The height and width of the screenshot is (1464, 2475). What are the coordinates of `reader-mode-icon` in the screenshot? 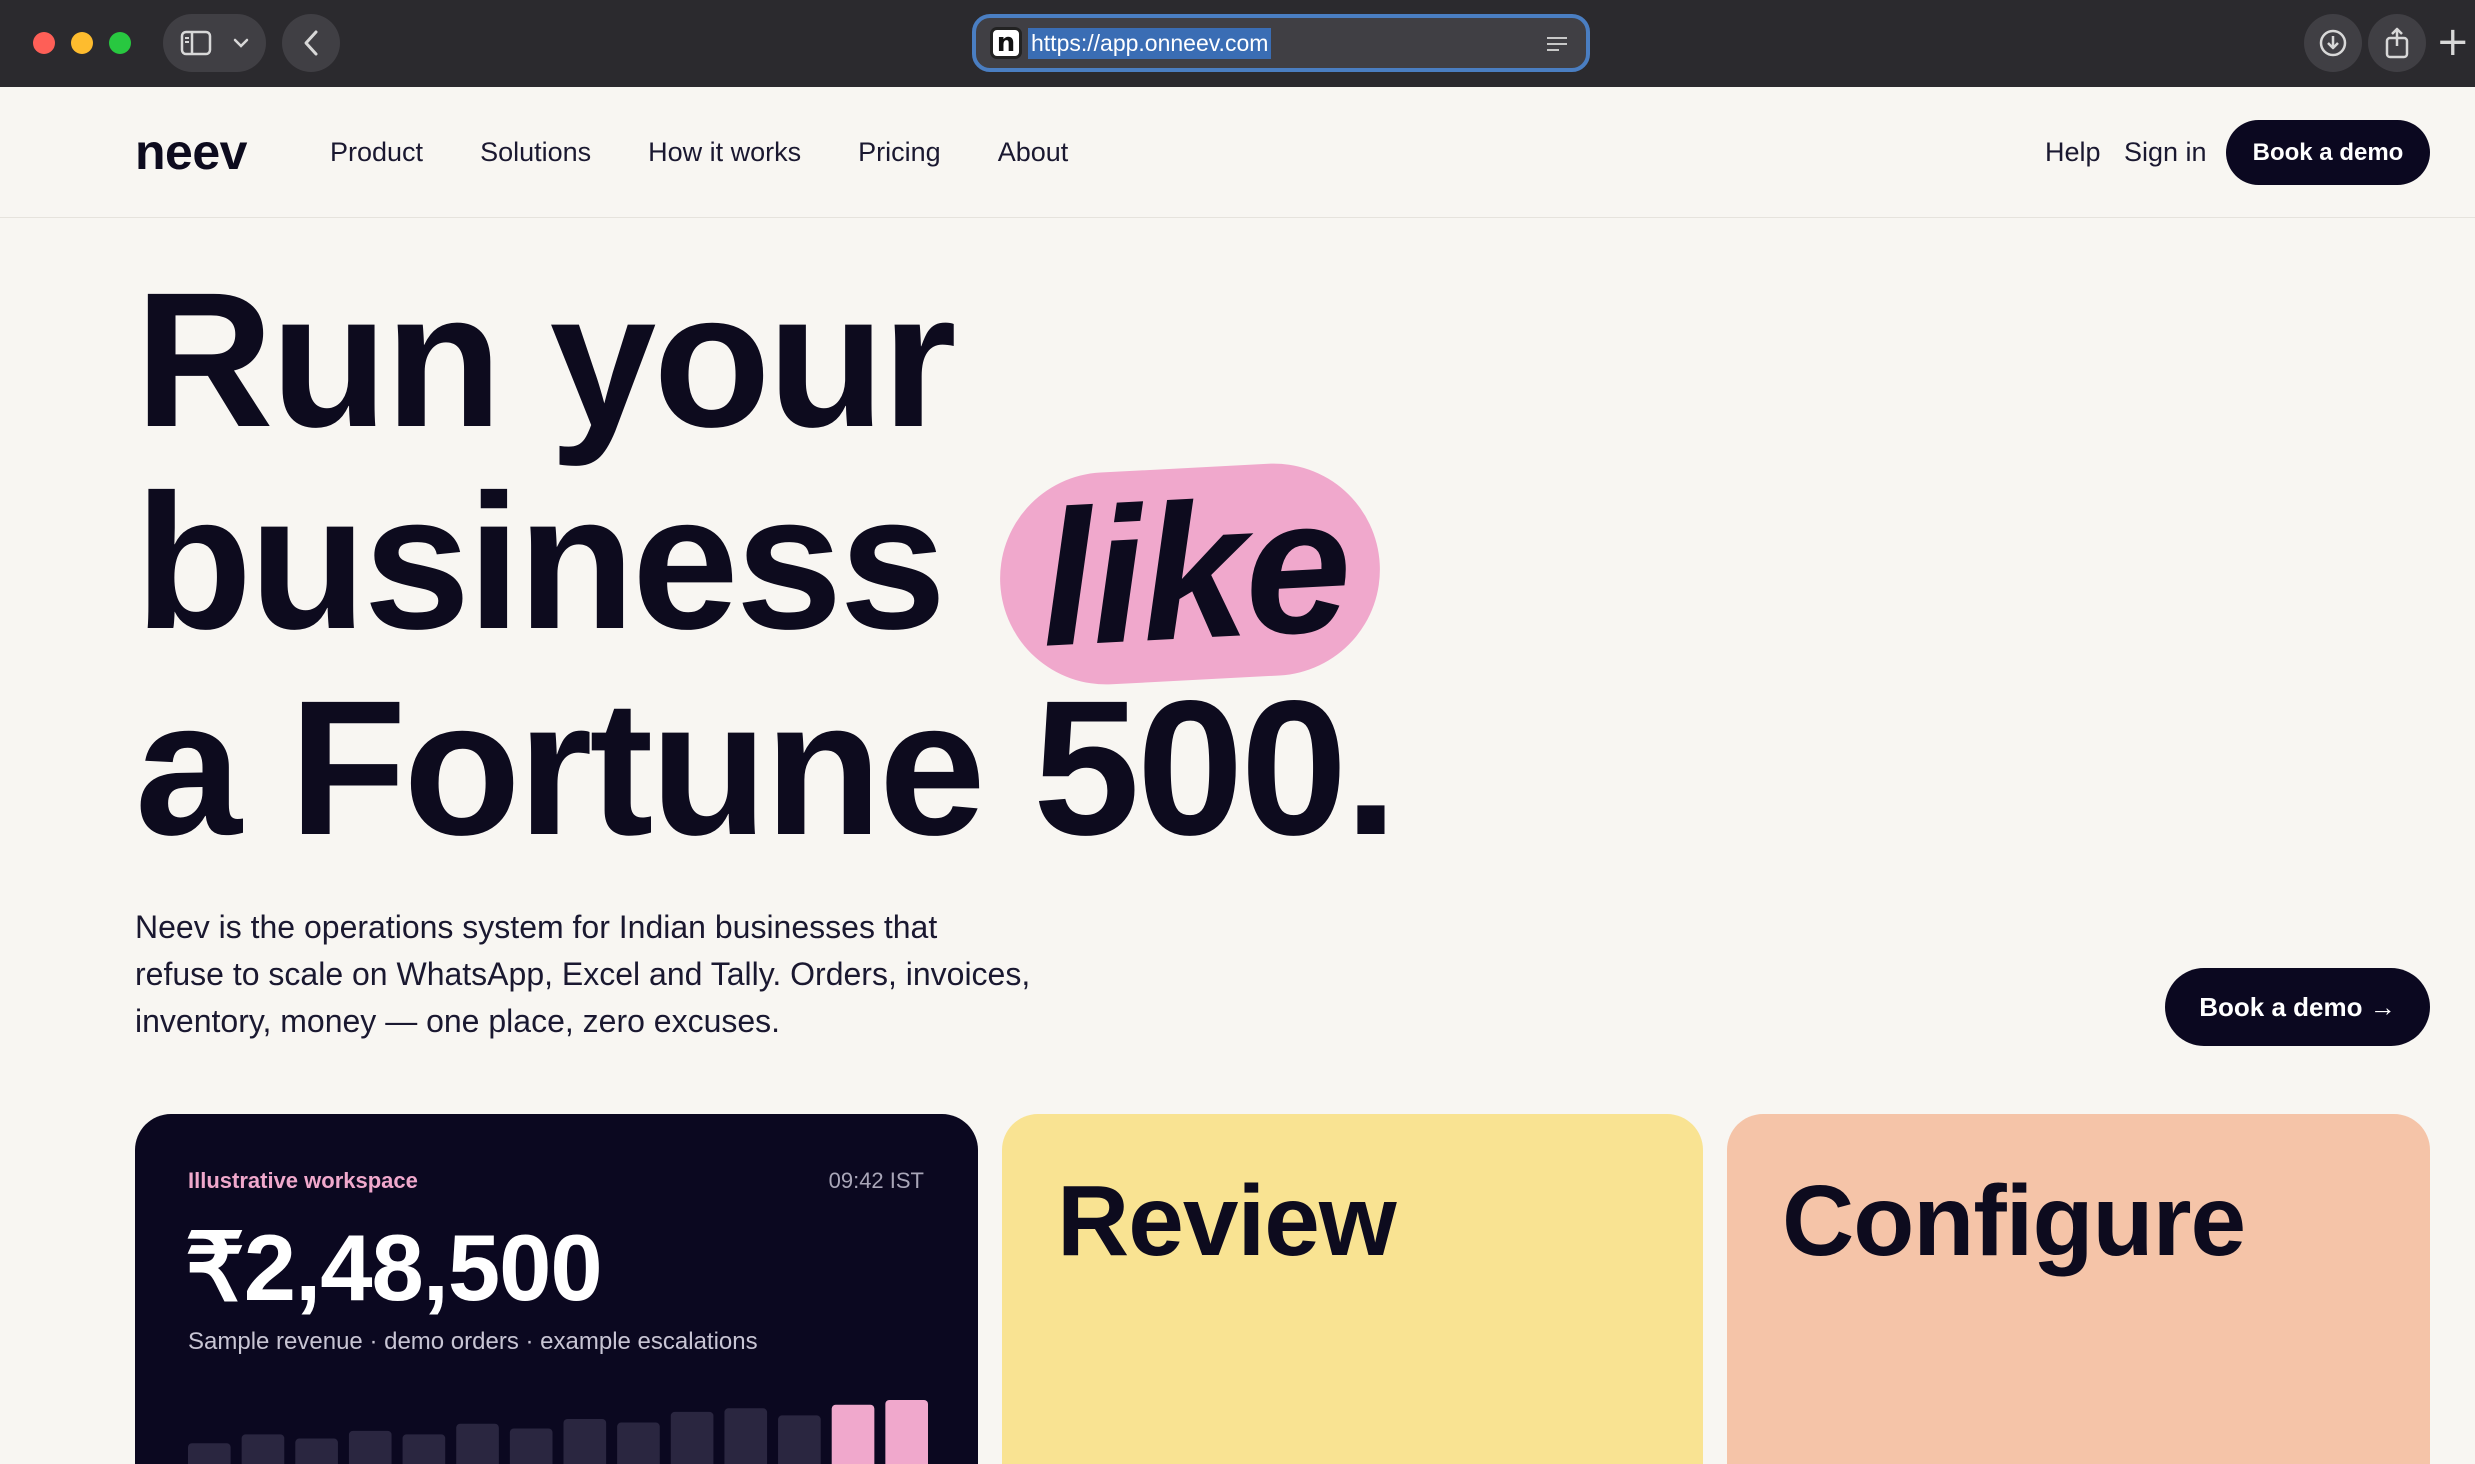 It's located at (1557, 44).